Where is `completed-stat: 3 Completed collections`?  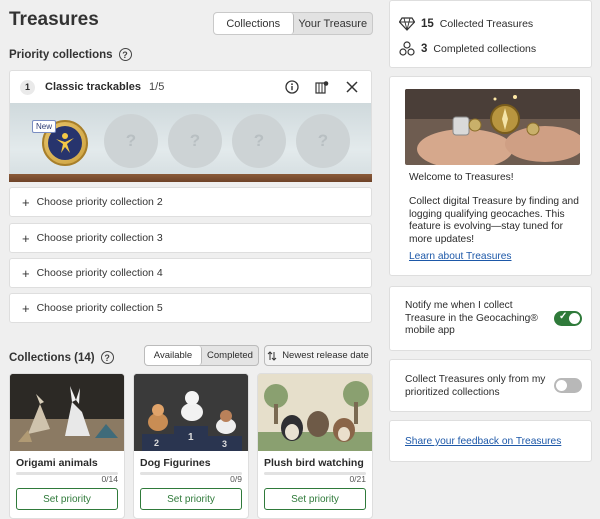
completed-stat: 3 Completed collections is located at coordinates (467, 49).